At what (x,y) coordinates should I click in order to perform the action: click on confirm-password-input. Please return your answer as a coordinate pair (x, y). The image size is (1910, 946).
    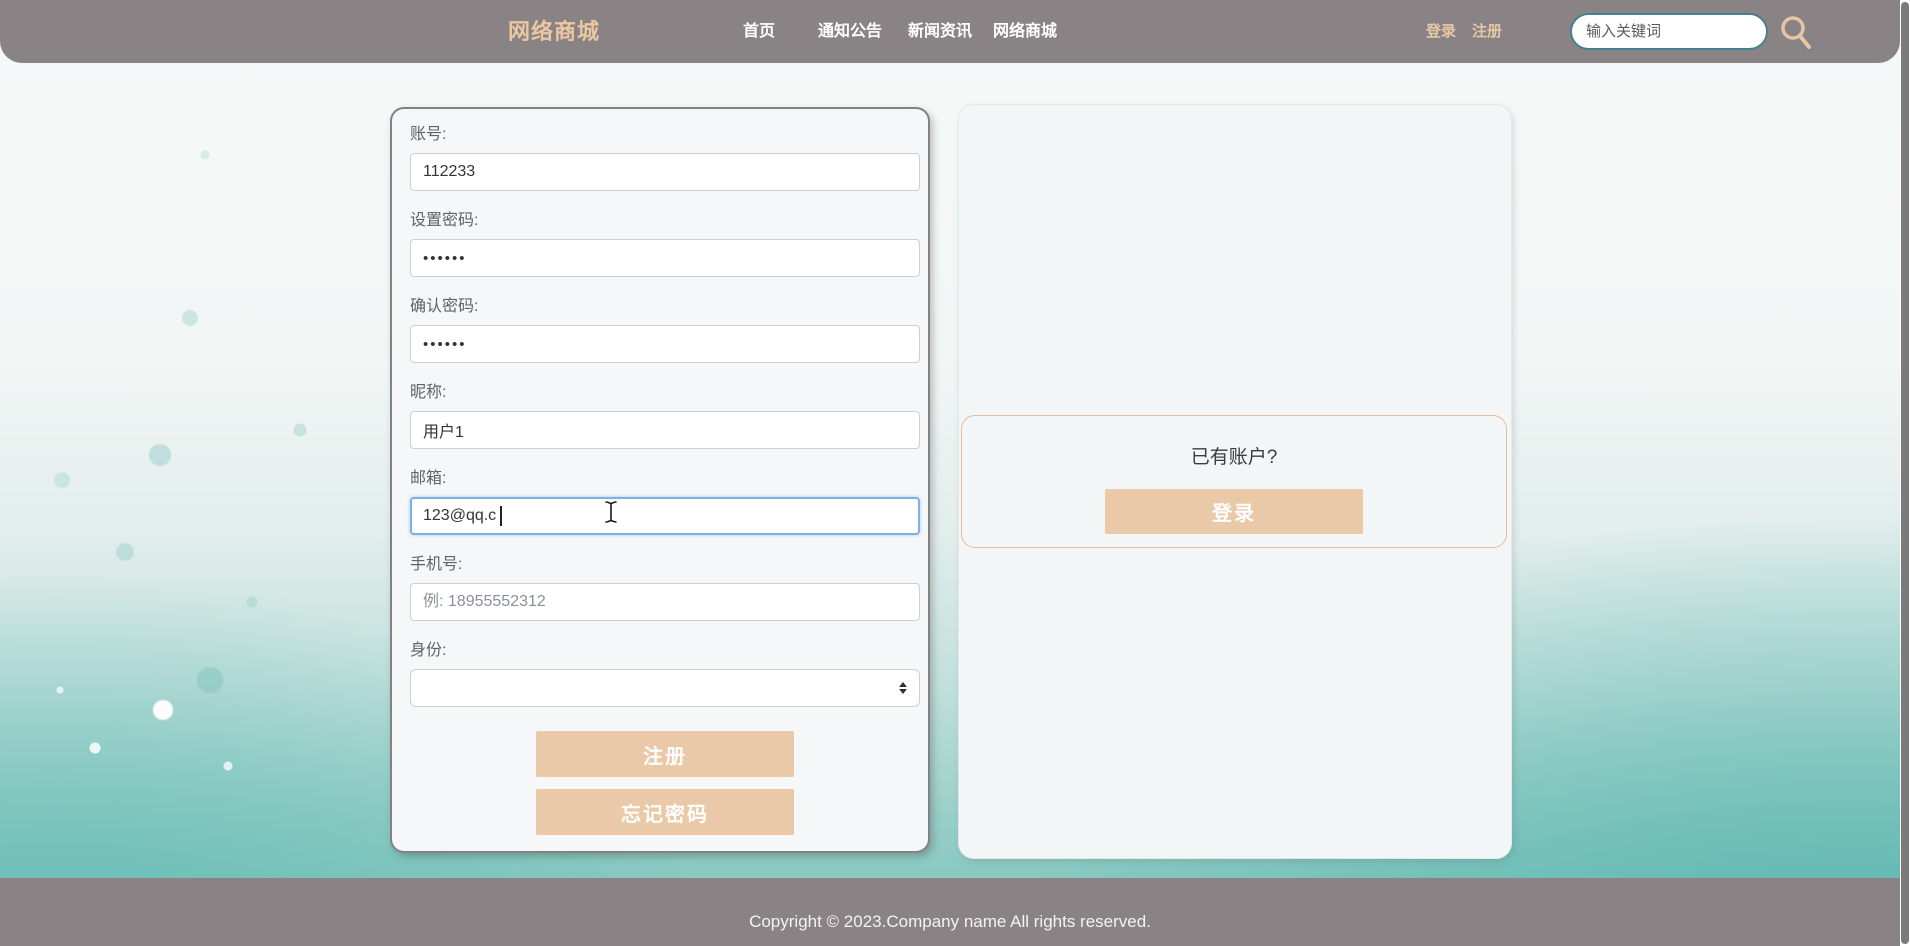
    Looking at the image, I should click on (665, 344).